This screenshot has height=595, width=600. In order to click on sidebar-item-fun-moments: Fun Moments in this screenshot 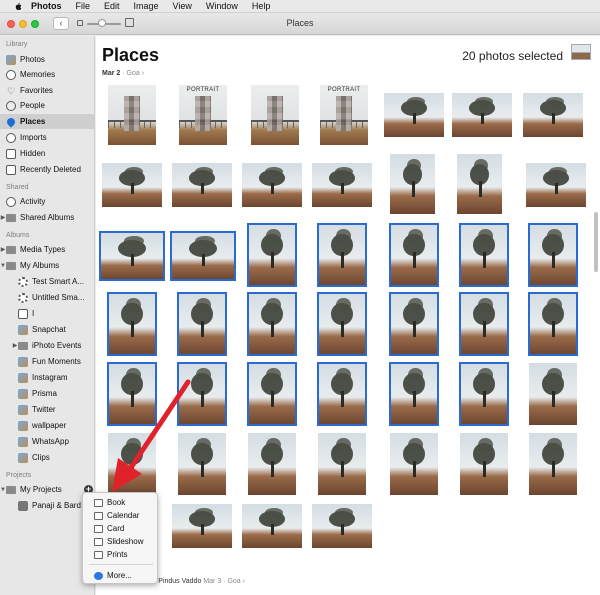, I will do `click(47, 361)`.